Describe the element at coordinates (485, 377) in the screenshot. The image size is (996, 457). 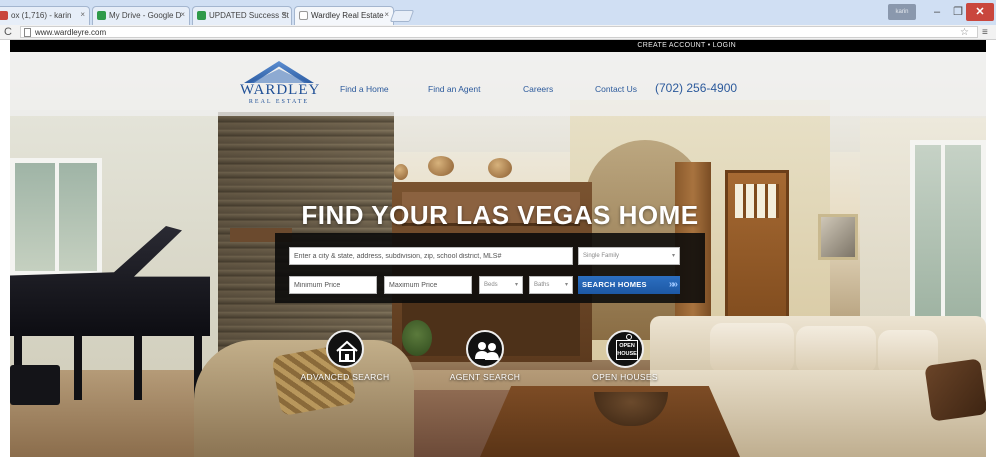
I see `agent-search-label: AGENT SEARCH` at that location.